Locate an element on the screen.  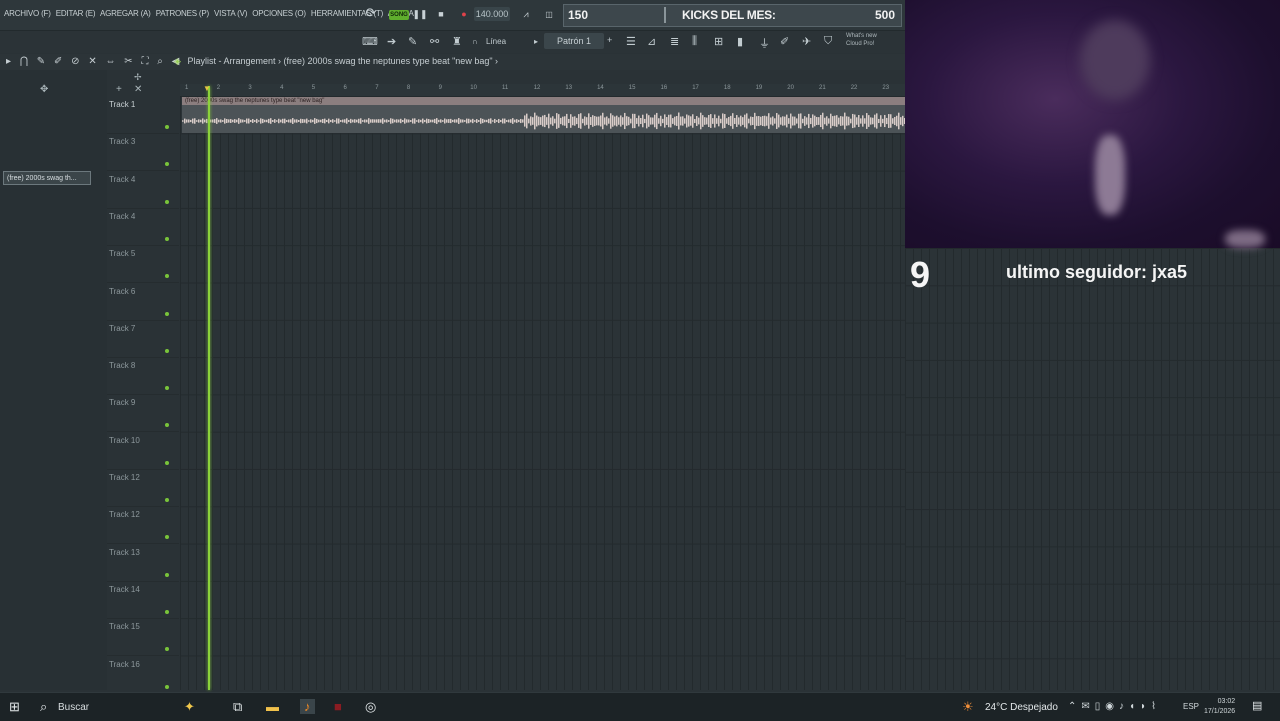
language-indicator: ESP is located at coordinates (1191, 706).